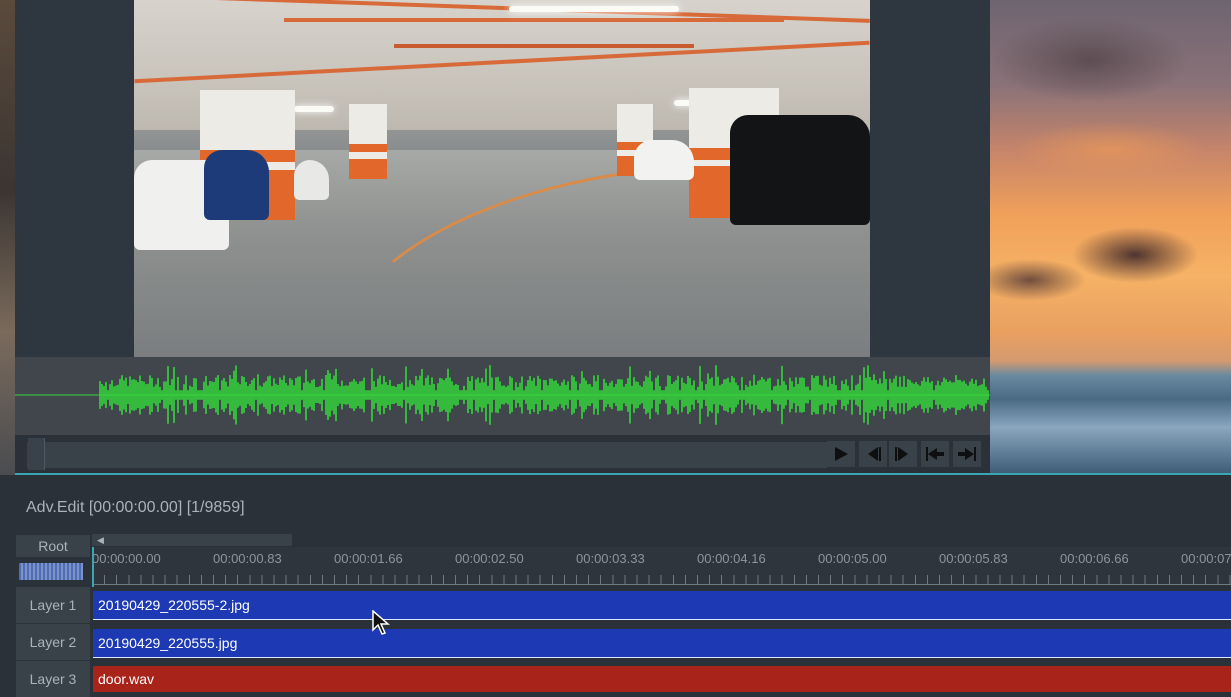  I want to click on tick-label: 00:00:07, so click(1206, 558).